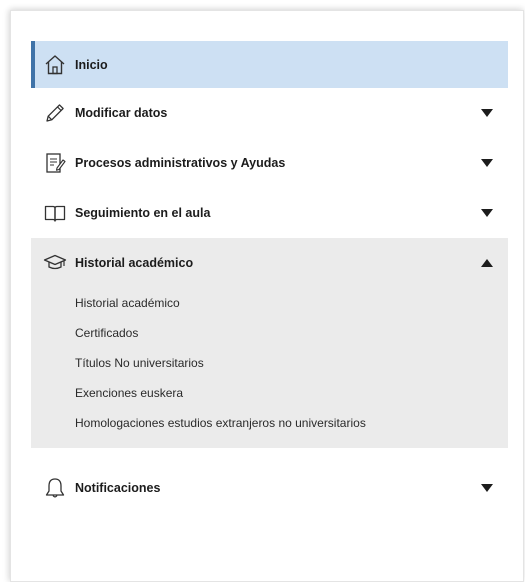 This screenshot has height=582, width=525. Describe the element at coordinates (269, 488) in the screenshot. I see `menu-item-notificaciones: Notificaciones` at that location.